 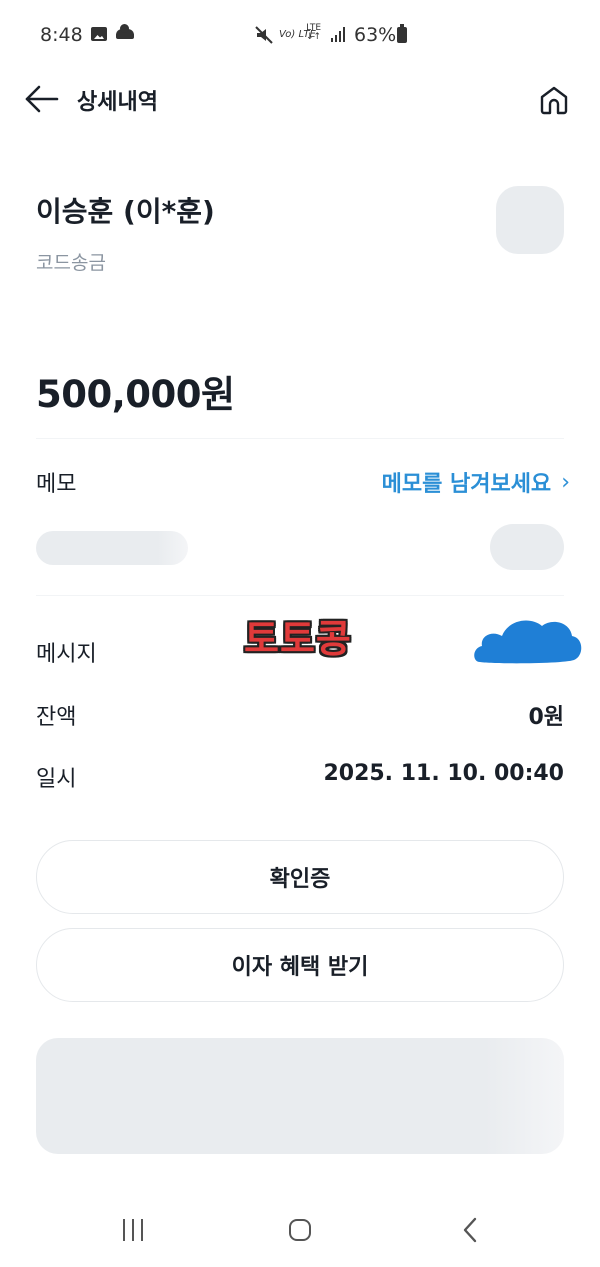 What do you see at coordinates (298, 639) in the screenshot?
I see `watermark-text: 토토콩` at bounding box center [298, 639].